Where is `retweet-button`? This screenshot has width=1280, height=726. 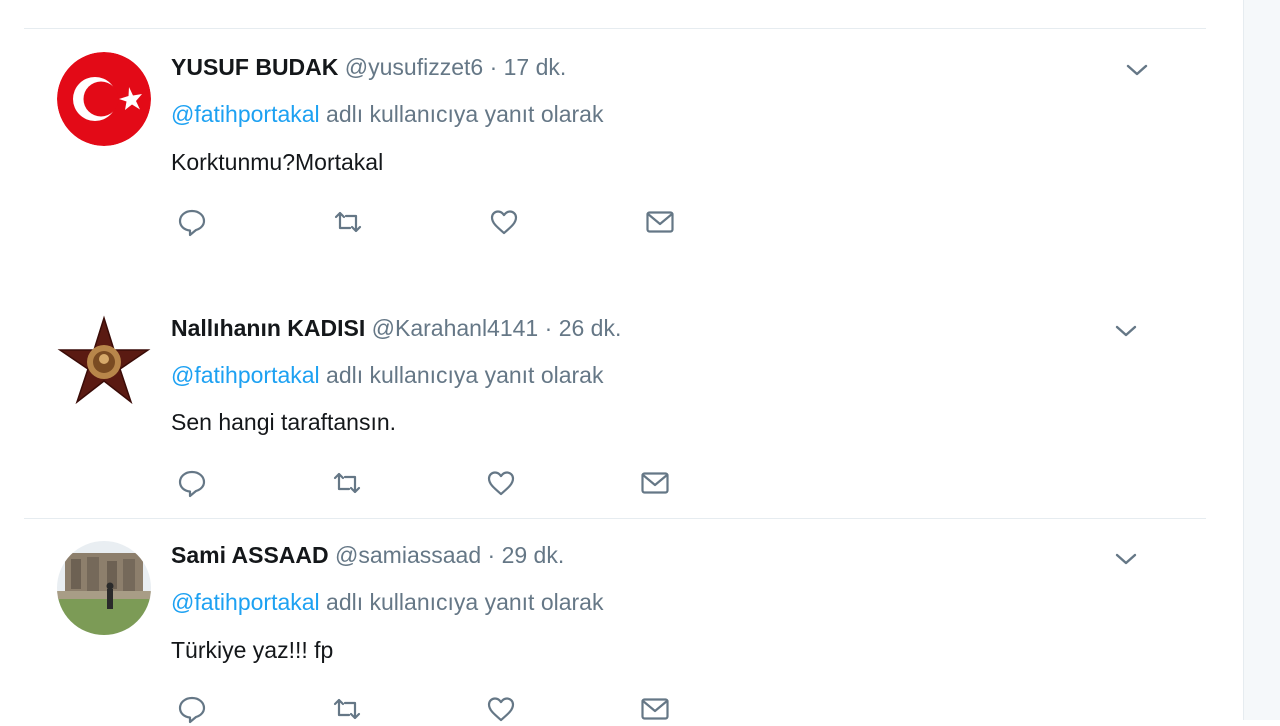 retweet-button is located at coordinates (347, 709).